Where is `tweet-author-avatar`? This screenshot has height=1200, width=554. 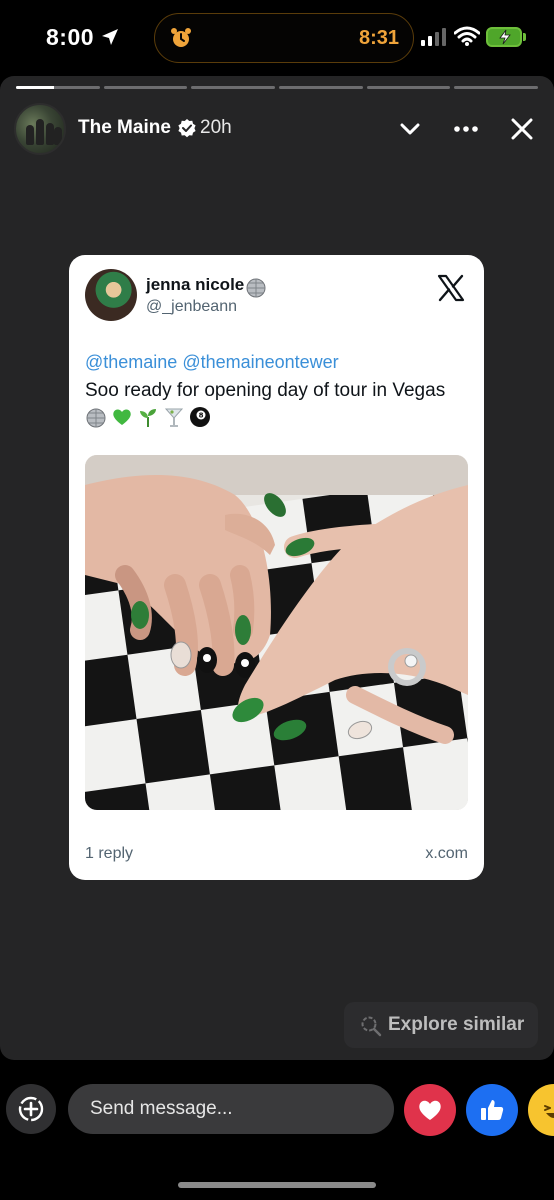 tweet-author-avatar is located at coordinates (111, 295).